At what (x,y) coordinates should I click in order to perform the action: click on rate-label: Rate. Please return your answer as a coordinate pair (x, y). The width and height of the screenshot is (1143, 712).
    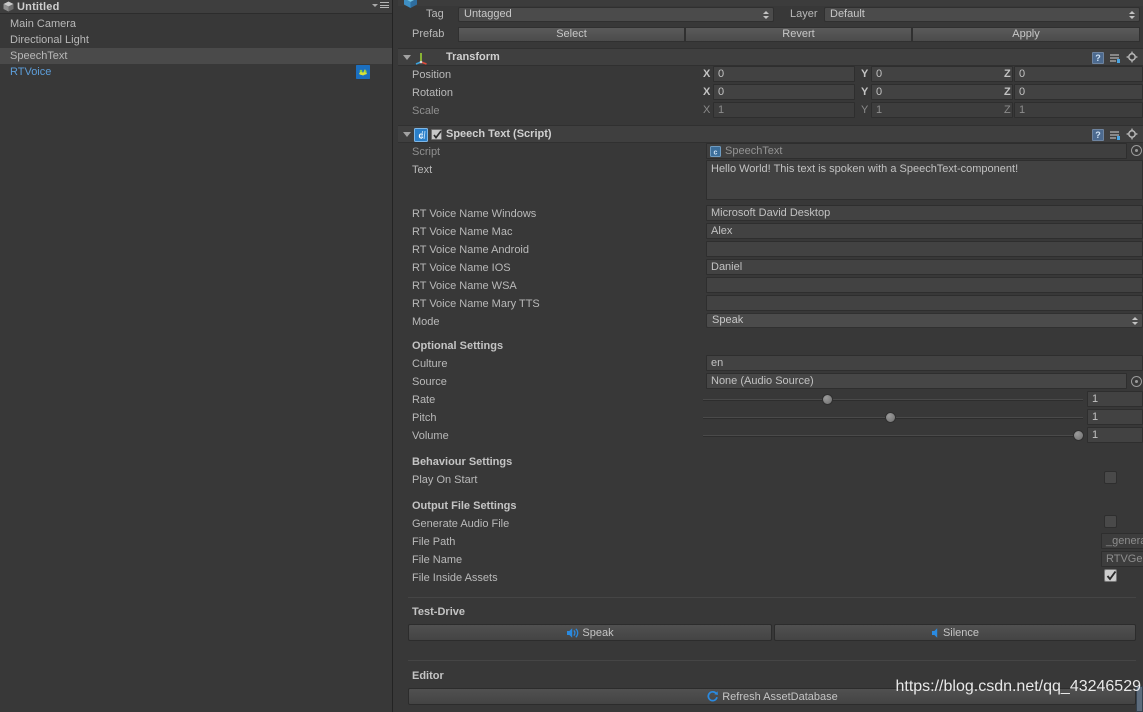
    Looking at the image, I should click on (424, 400).